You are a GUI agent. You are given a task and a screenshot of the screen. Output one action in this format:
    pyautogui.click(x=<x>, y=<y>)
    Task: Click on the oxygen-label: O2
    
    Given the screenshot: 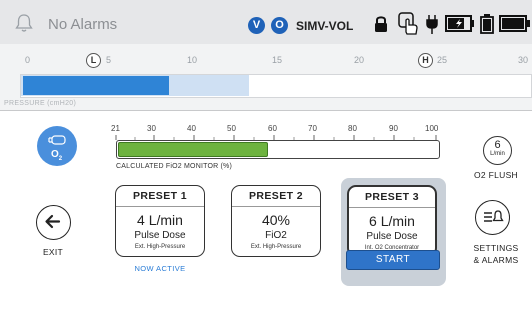 What is the action you would take?
    pyautogui.click(x=57, y=155)
    